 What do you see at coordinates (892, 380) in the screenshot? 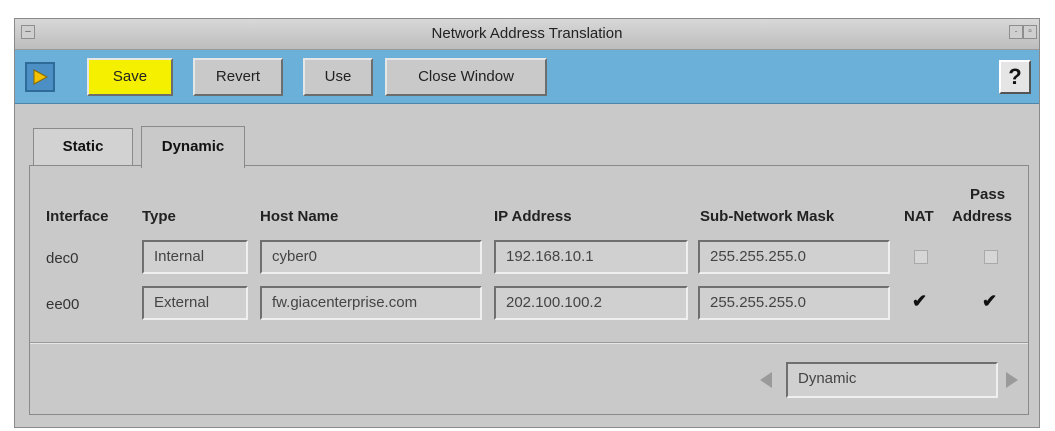
I see `panel-selector-field: Dynamic` at bounding box center [892, 380].